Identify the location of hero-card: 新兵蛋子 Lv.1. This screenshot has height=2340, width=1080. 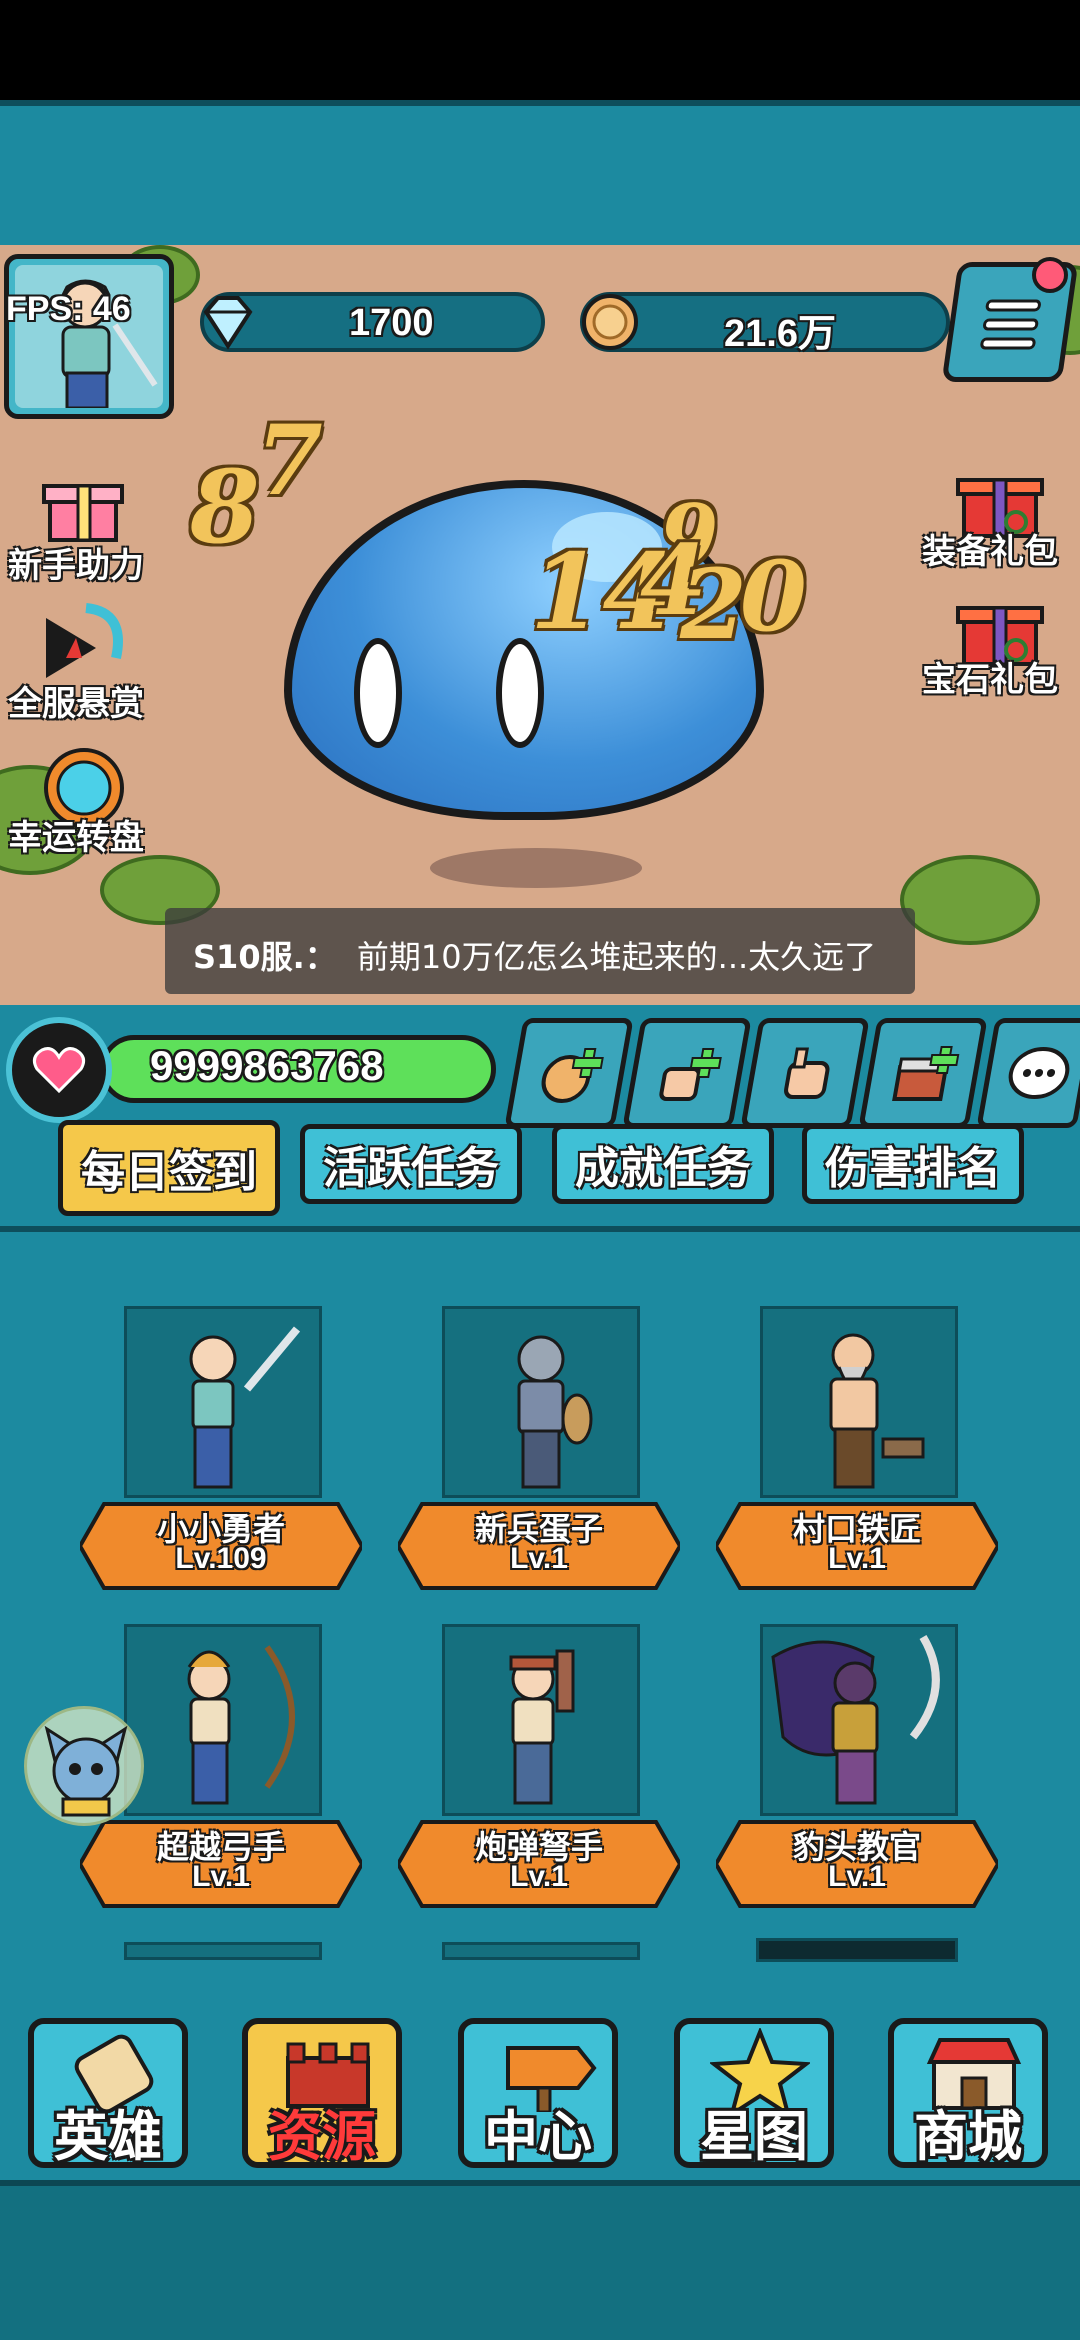
(539, 1451).